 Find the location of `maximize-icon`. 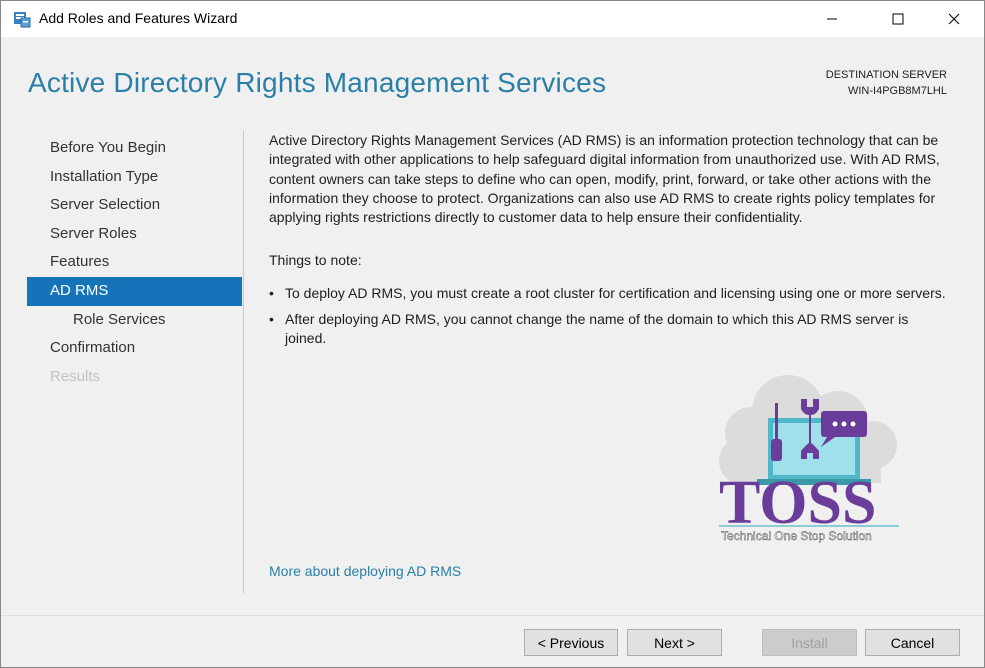

maximize-icon is located at coordinates (898, 19).